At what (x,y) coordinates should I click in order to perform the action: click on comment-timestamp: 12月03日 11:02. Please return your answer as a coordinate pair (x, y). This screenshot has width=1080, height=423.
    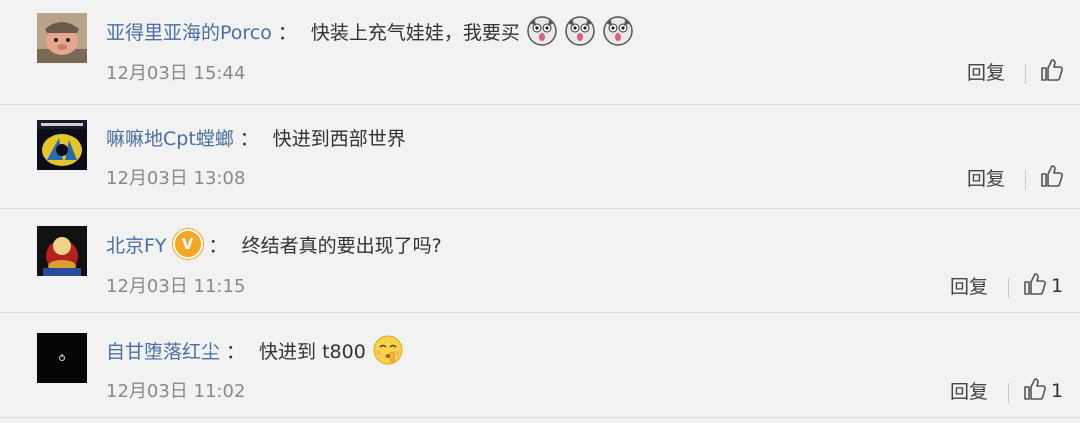
    Looking at the image, I should click on (176, 391).